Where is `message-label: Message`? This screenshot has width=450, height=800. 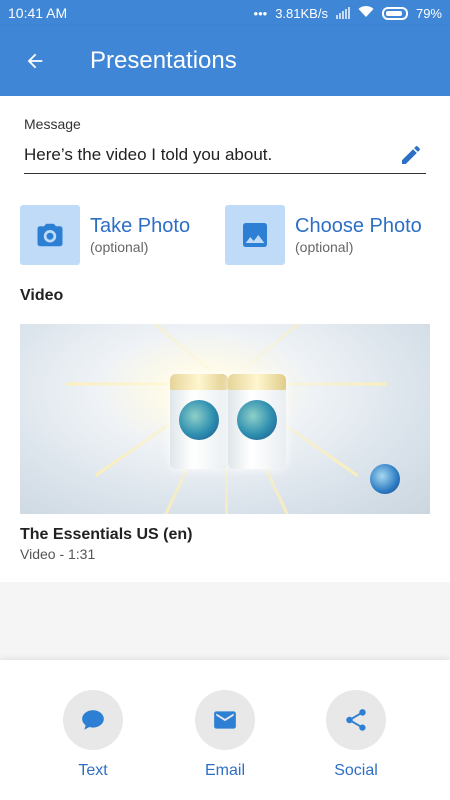 message-label: Message is located at coordinates (52, 124).